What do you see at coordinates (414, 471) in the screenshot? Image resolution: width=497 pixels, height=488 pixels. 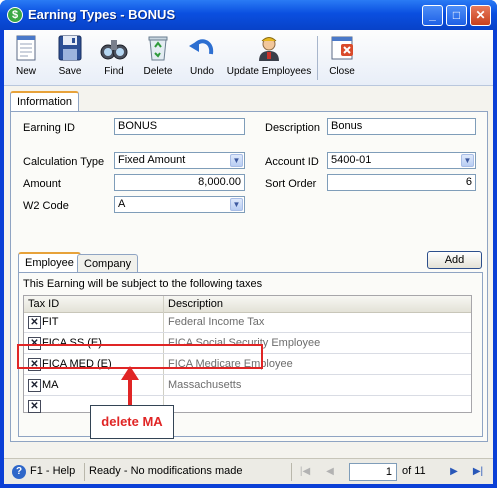 I see `page-count-label: of 11` at bounding box center [414, 471].